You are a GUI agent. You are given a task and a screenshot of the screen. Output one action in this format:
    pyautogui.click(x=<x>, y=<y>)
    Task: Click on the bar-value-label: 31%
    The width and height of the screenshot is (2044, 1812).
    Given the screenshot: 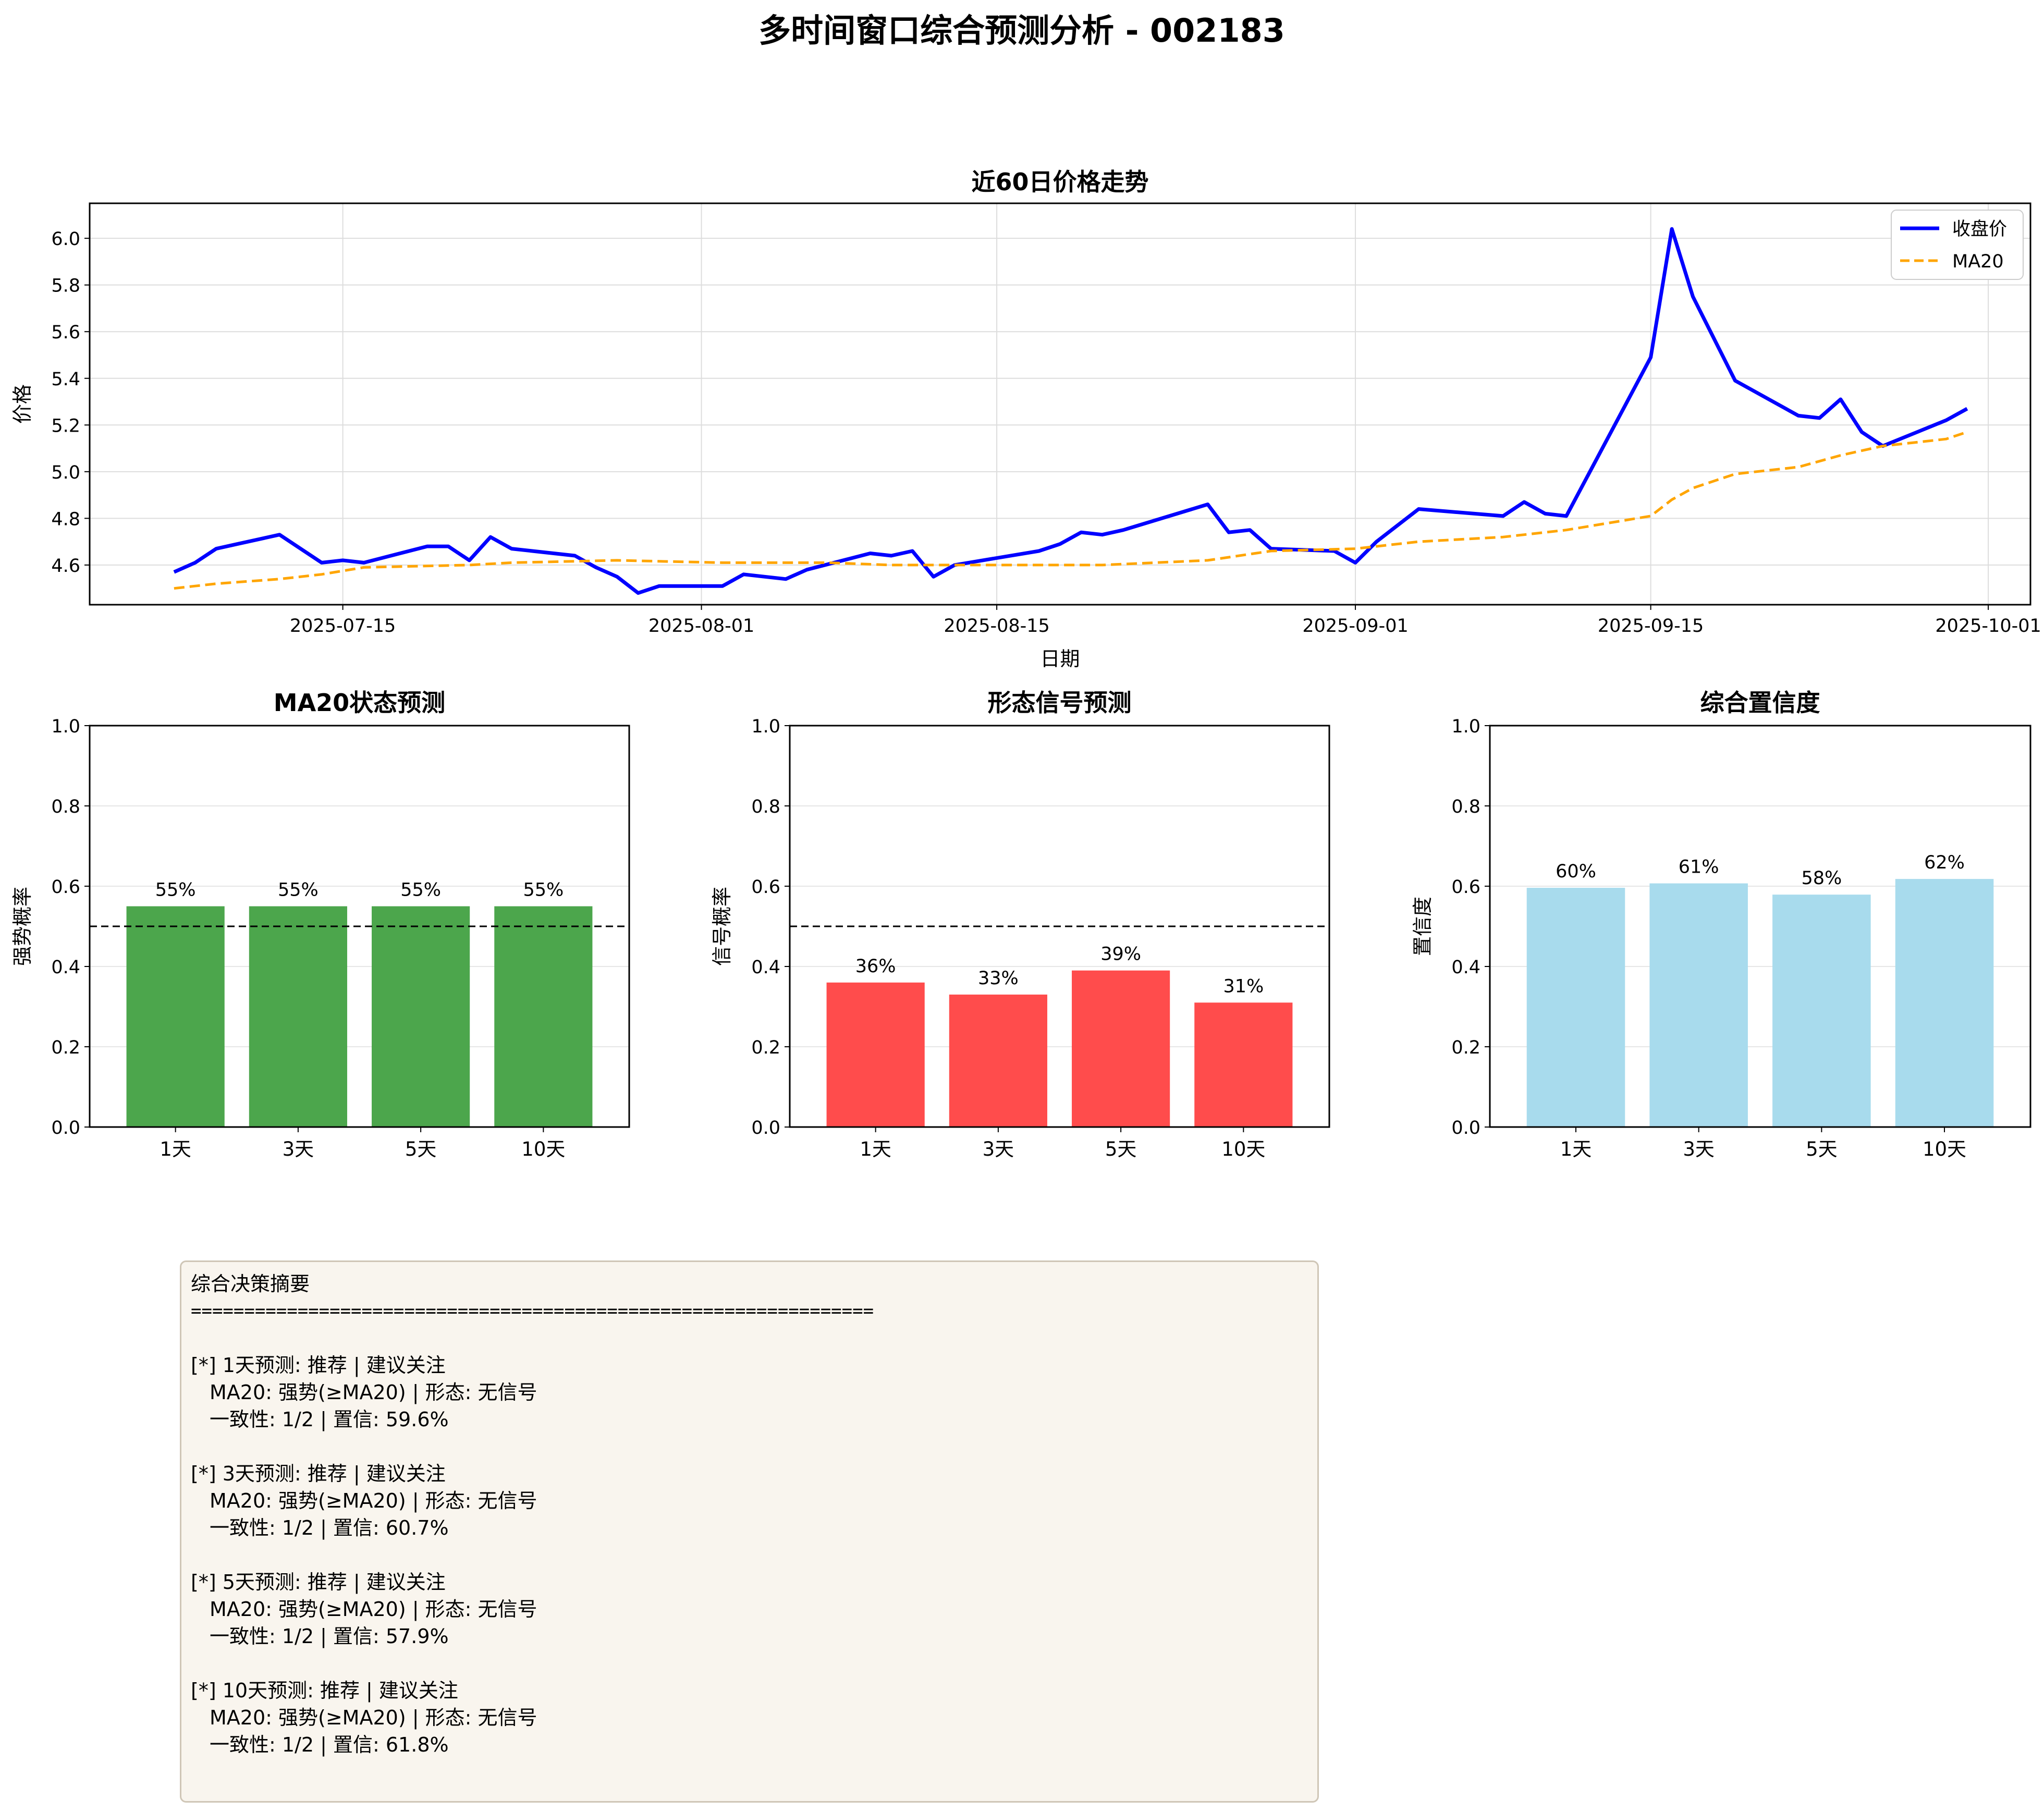 What is the action you would take?
    pyautogui.click(x=1244, y=986)
    